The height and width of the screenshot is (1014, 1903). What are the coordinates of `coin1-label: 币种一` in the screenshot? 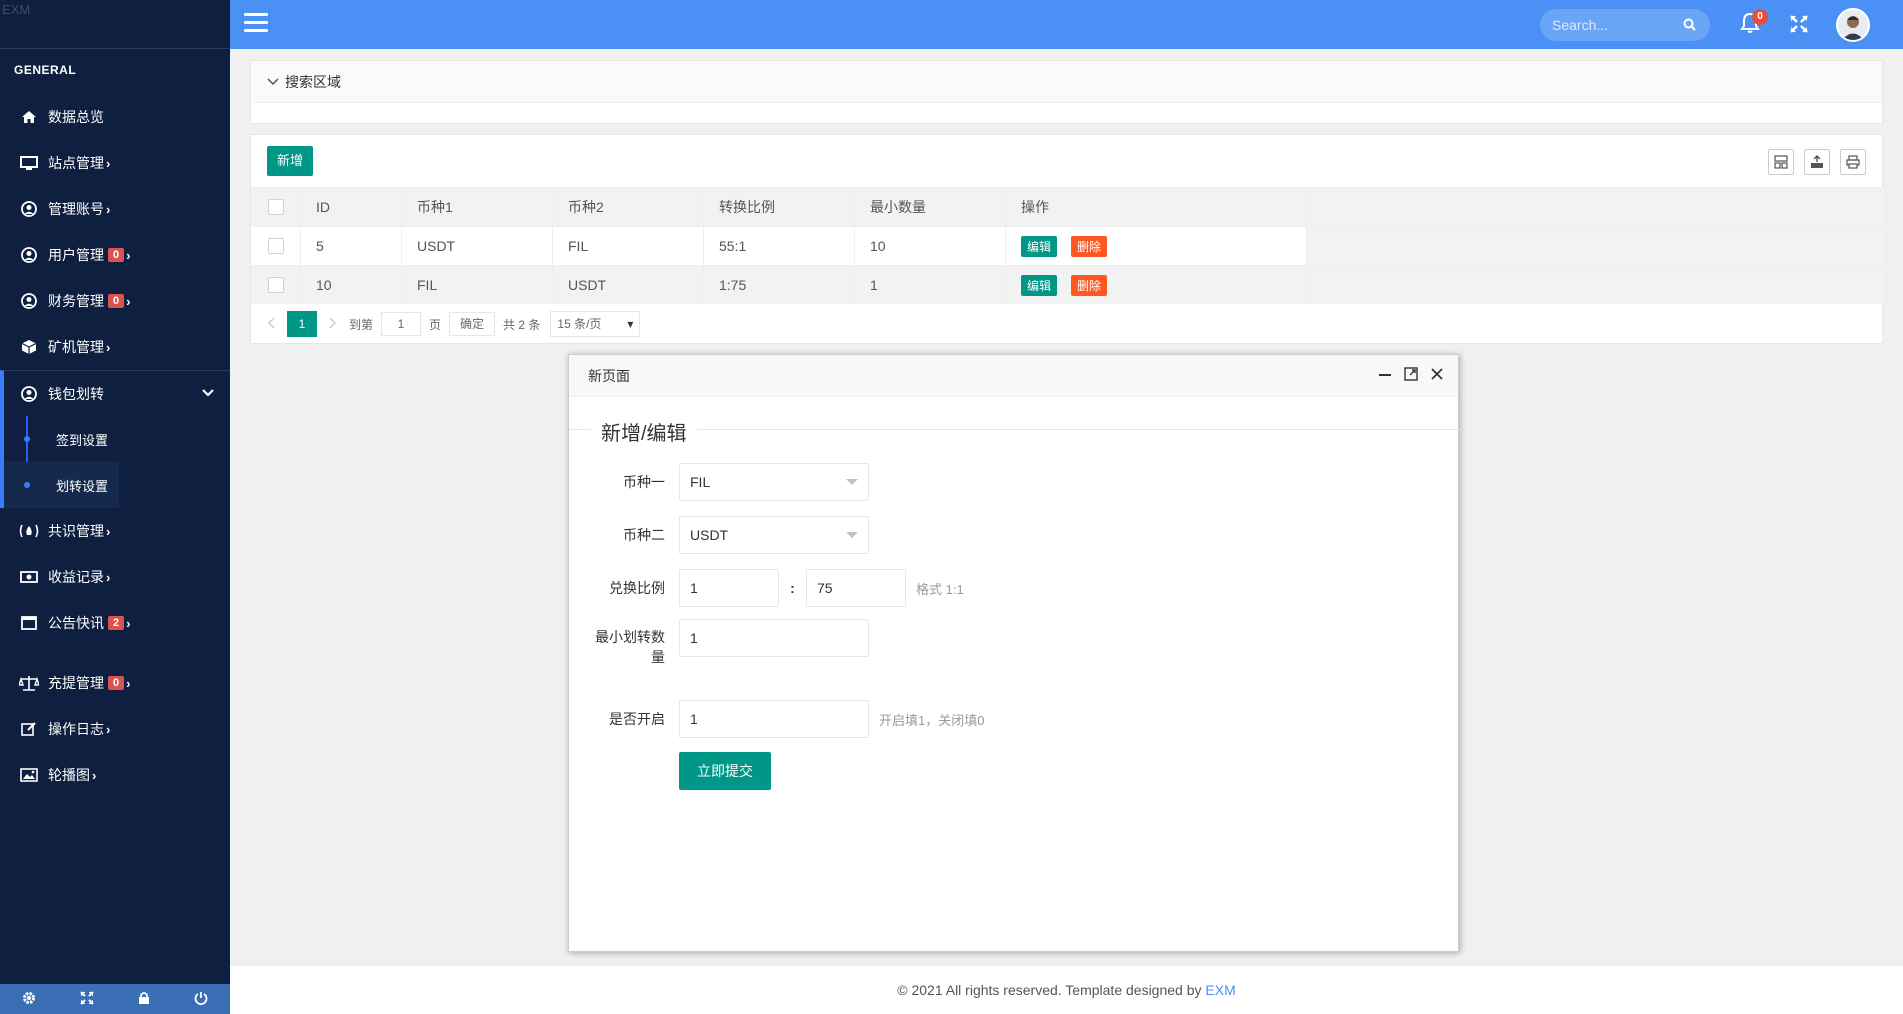 It's located at (644, 482).